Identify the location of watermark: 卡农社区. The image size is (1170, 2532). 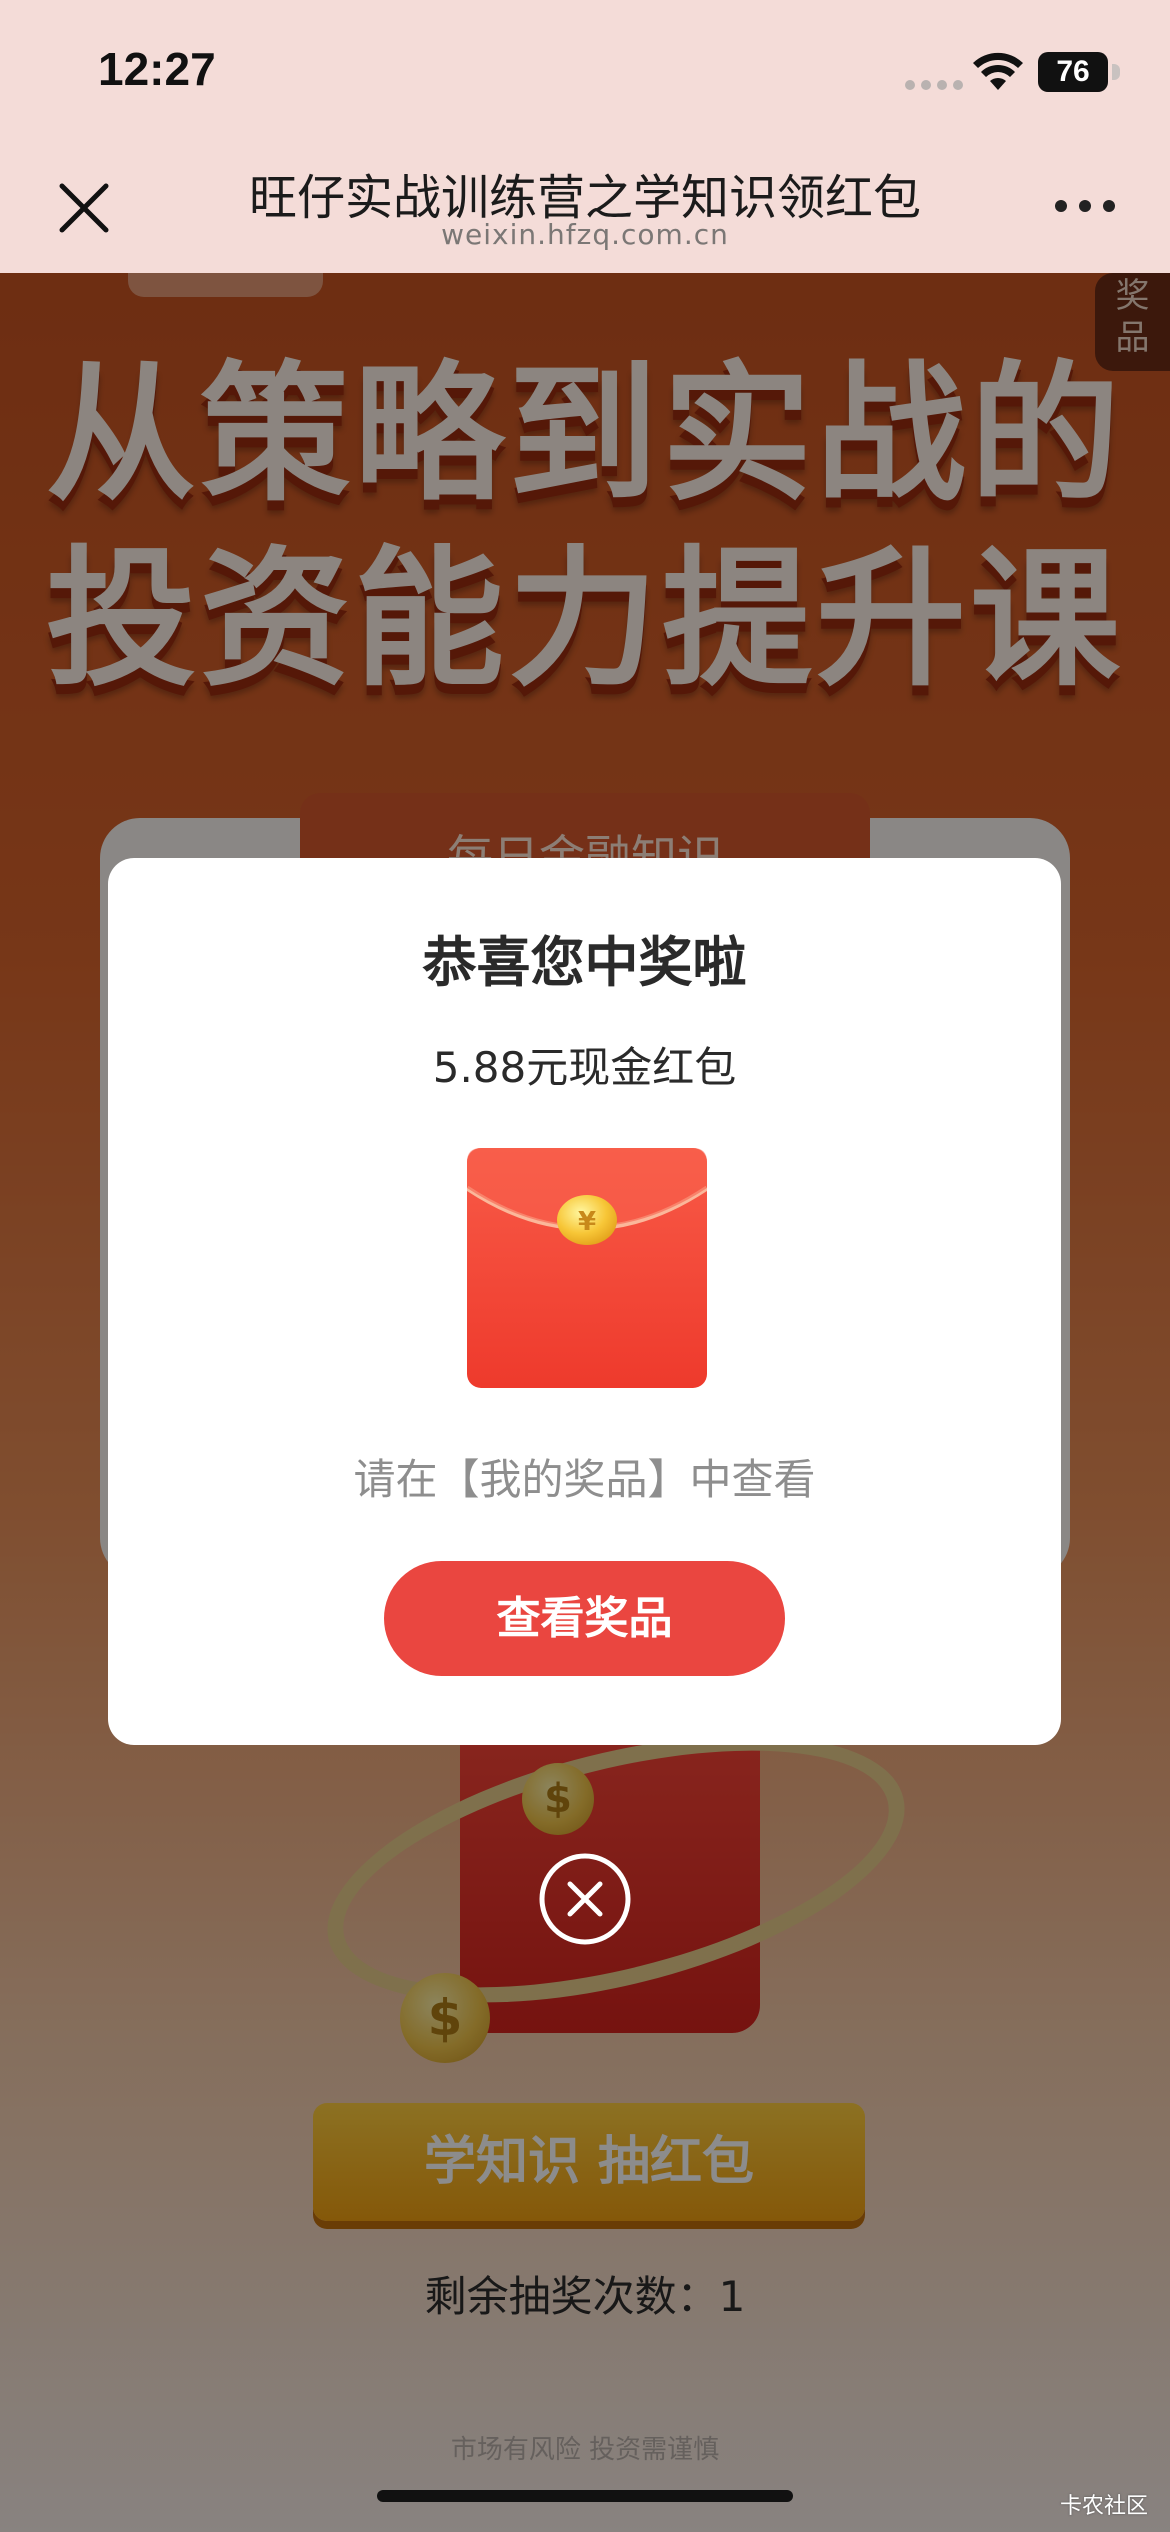
(1104, 2506).